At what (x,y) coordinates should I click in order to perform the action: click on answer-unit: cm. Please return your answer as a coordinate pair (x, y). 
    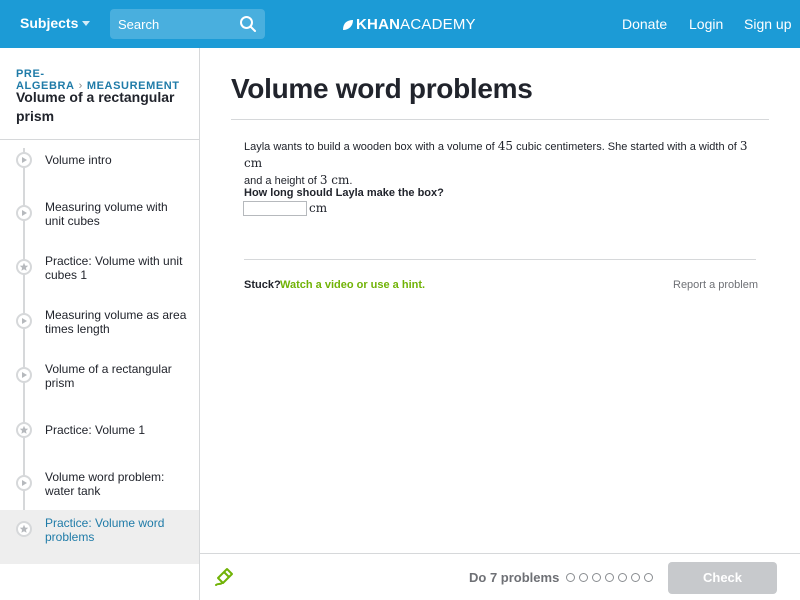
    Looking at the image, I should click on (318, 208).